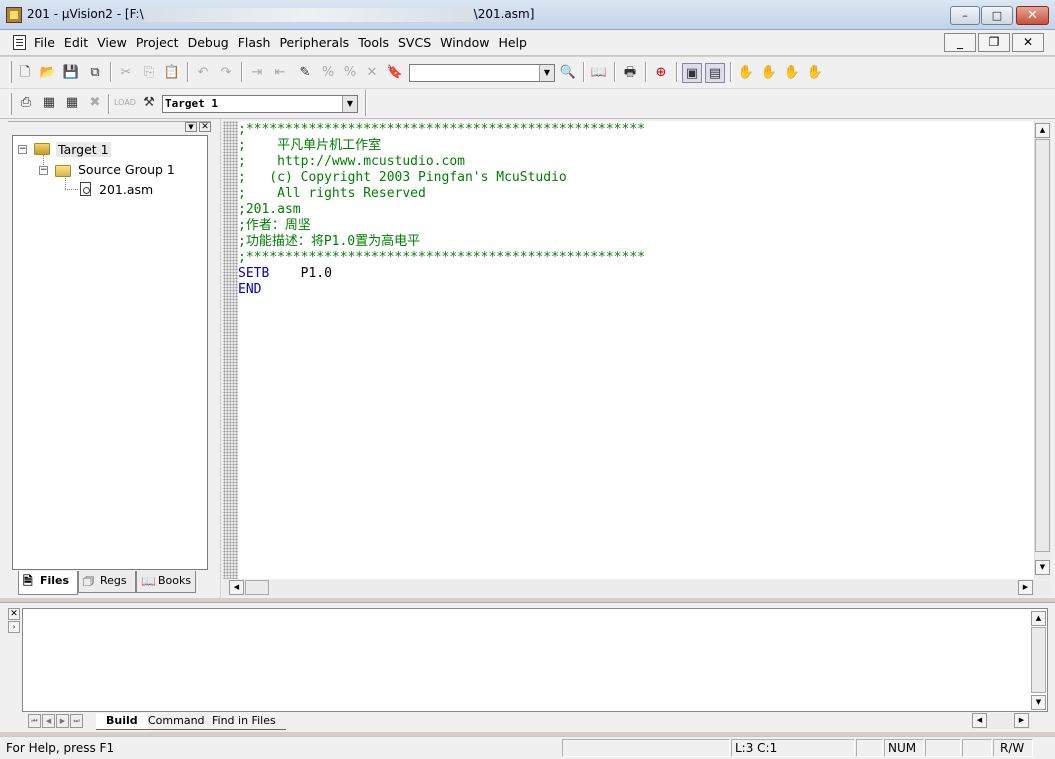 This screenshot has height=759, width=1055. What do you see at coordinates (257, 587) in the screenshot?
I see `horizontal-scroll-thumb` at bounding box center [257, 587].